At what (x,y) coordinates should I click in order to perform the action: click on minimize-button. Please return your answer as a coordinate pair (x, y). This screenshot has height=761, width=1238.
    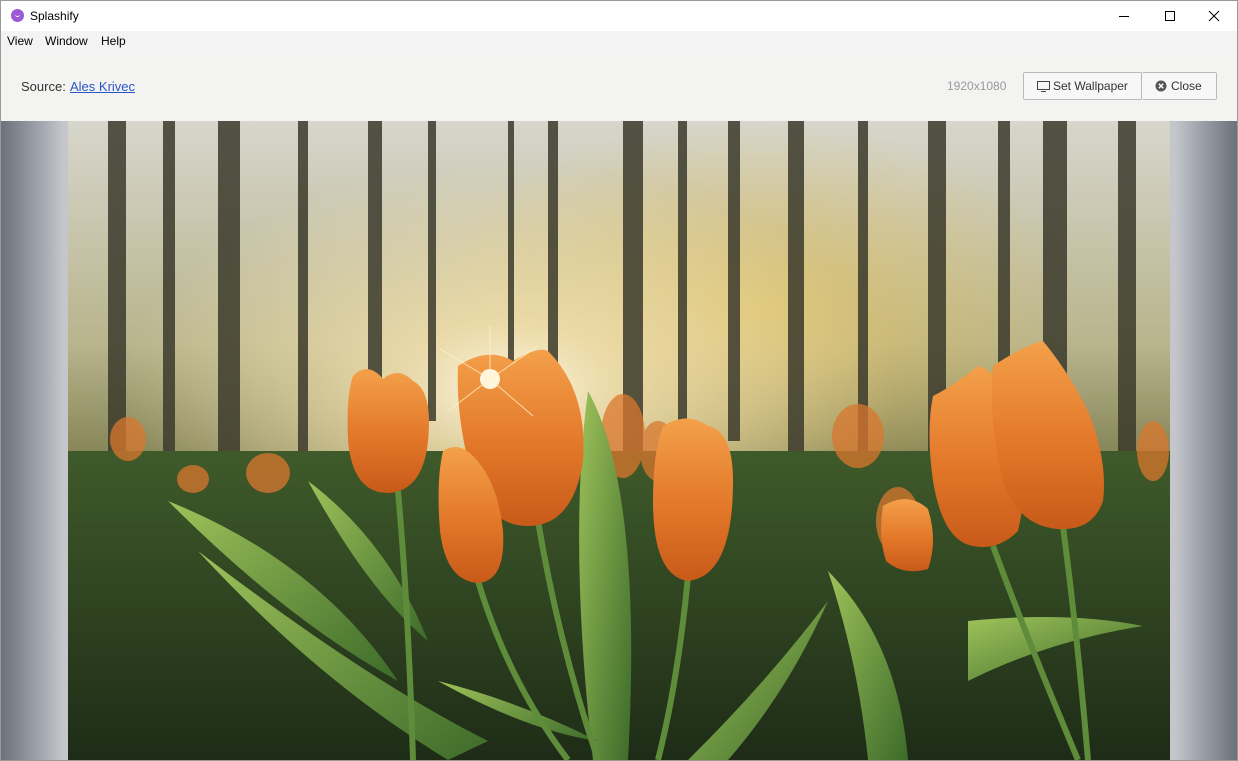
    Looking at the image, I should click on (1124, 16).